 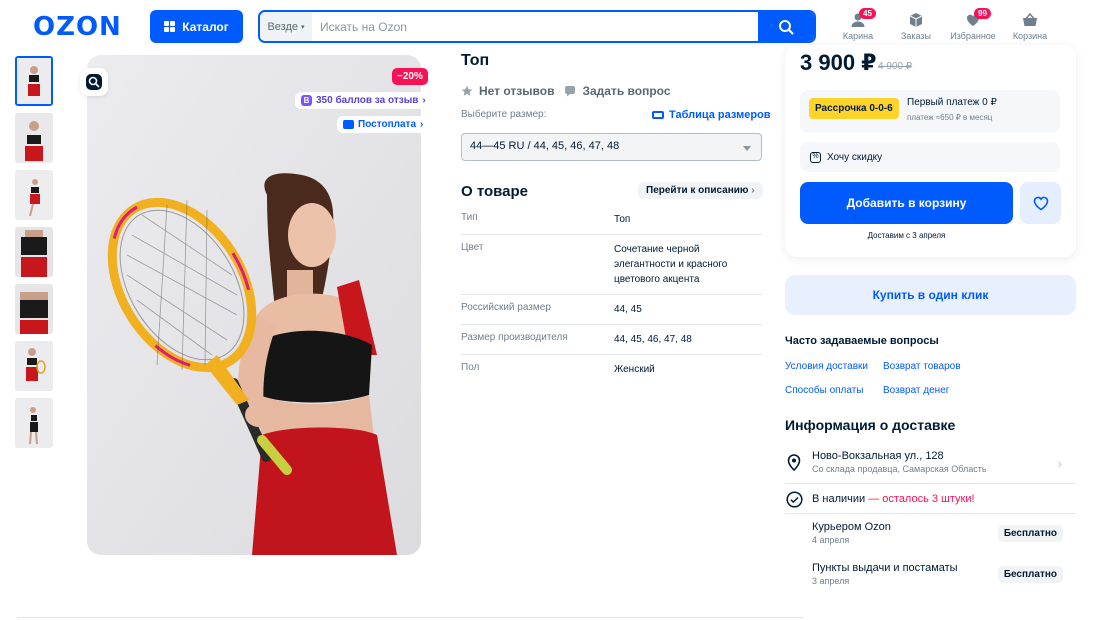 What do you see at coordinates (475, 60) in the screenshot?
I see `product-title: Топ` at bounding box center [475, 60].